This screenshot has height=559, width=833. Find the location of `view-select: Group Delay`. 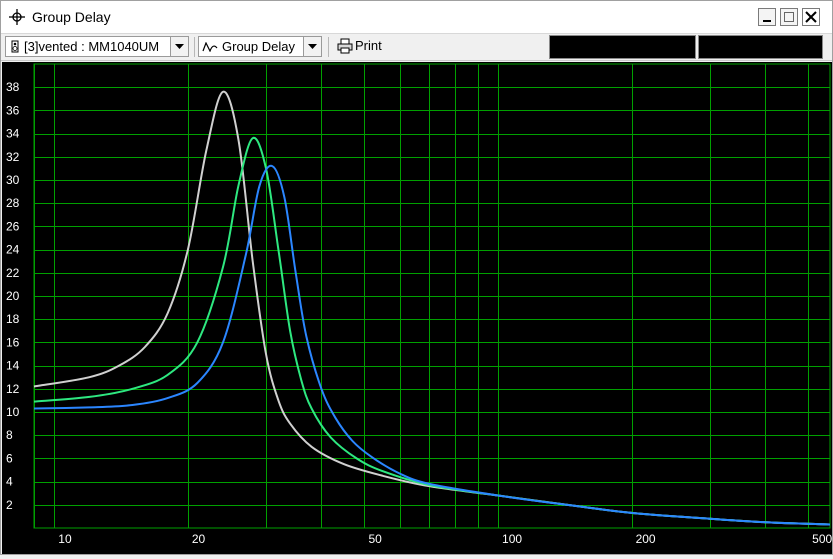

view-select: Group Delay is located at coordinates (260, 46).